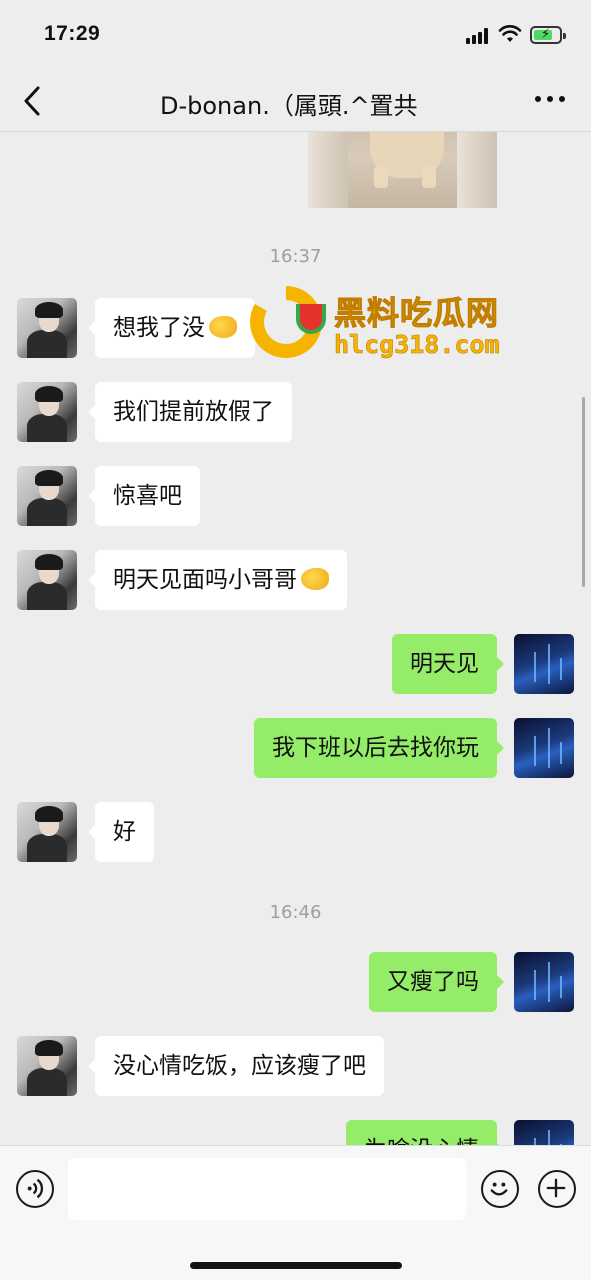  Describe the element at coordinates (193, 412) in the screenshot. I see `message-text: 我们提前放假了` at that location.